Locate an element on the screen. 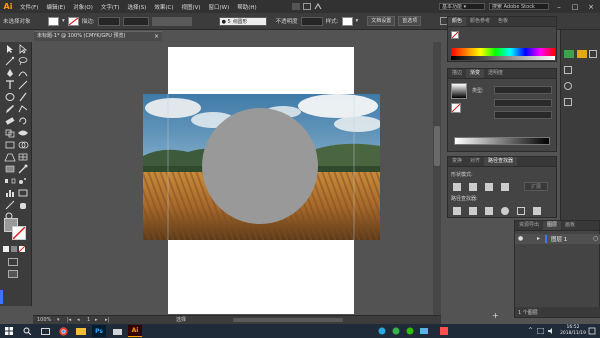 This screenshot has width=600, height=338. rotate-icon is located at coordinates (23, 121).